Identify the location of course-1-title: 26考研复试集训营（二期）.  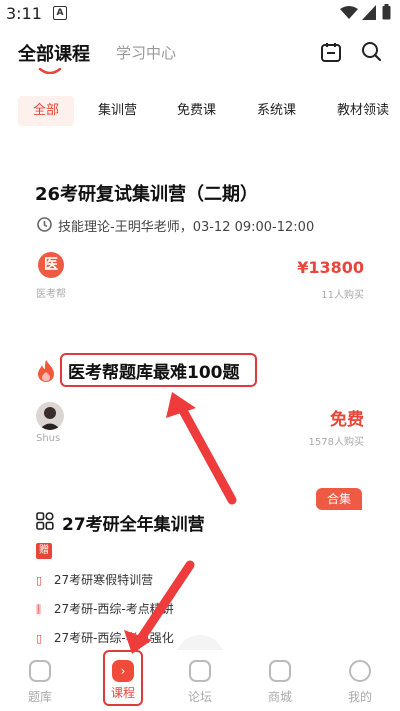
(146, 193).